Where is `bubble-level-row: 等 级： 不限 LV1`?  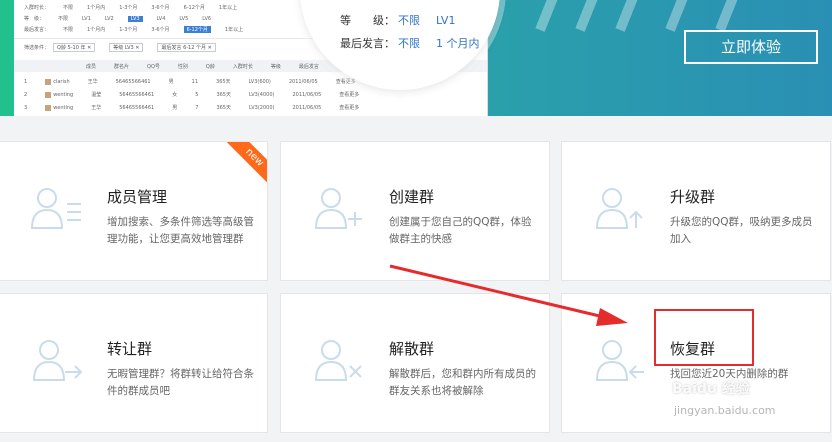
bubble-level-row: 等 级： 不限 LV1 is located at coordinates (398, 20).